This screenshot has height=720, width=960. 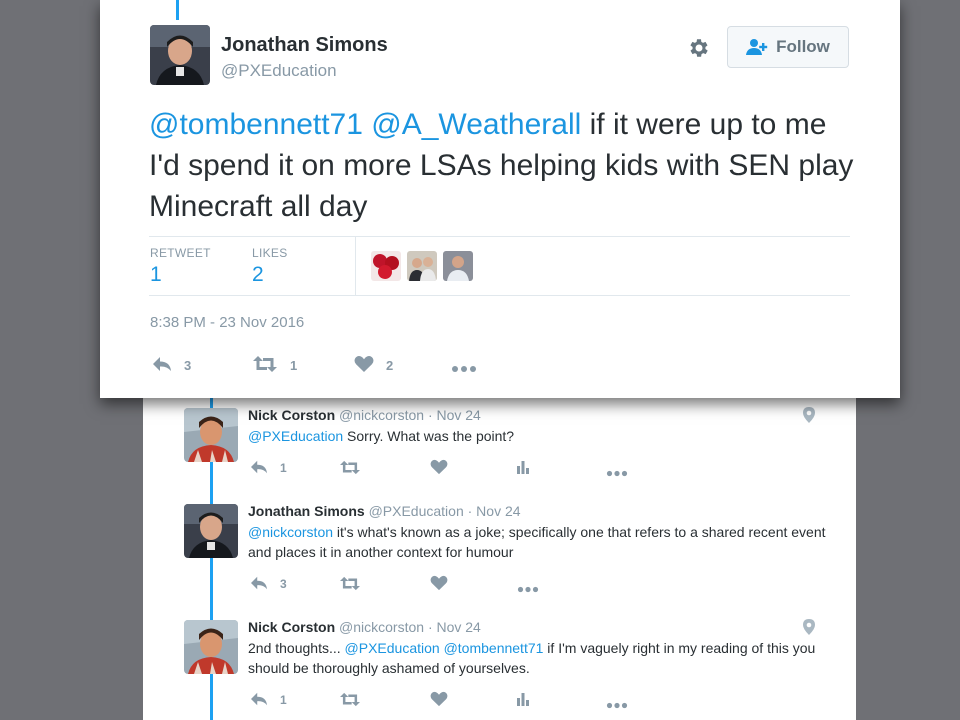 What do you see at coordinates (416, 511) in the screenshot?
I see `reply-author-handle: @PXEducation` at bounding box center [416, 511].